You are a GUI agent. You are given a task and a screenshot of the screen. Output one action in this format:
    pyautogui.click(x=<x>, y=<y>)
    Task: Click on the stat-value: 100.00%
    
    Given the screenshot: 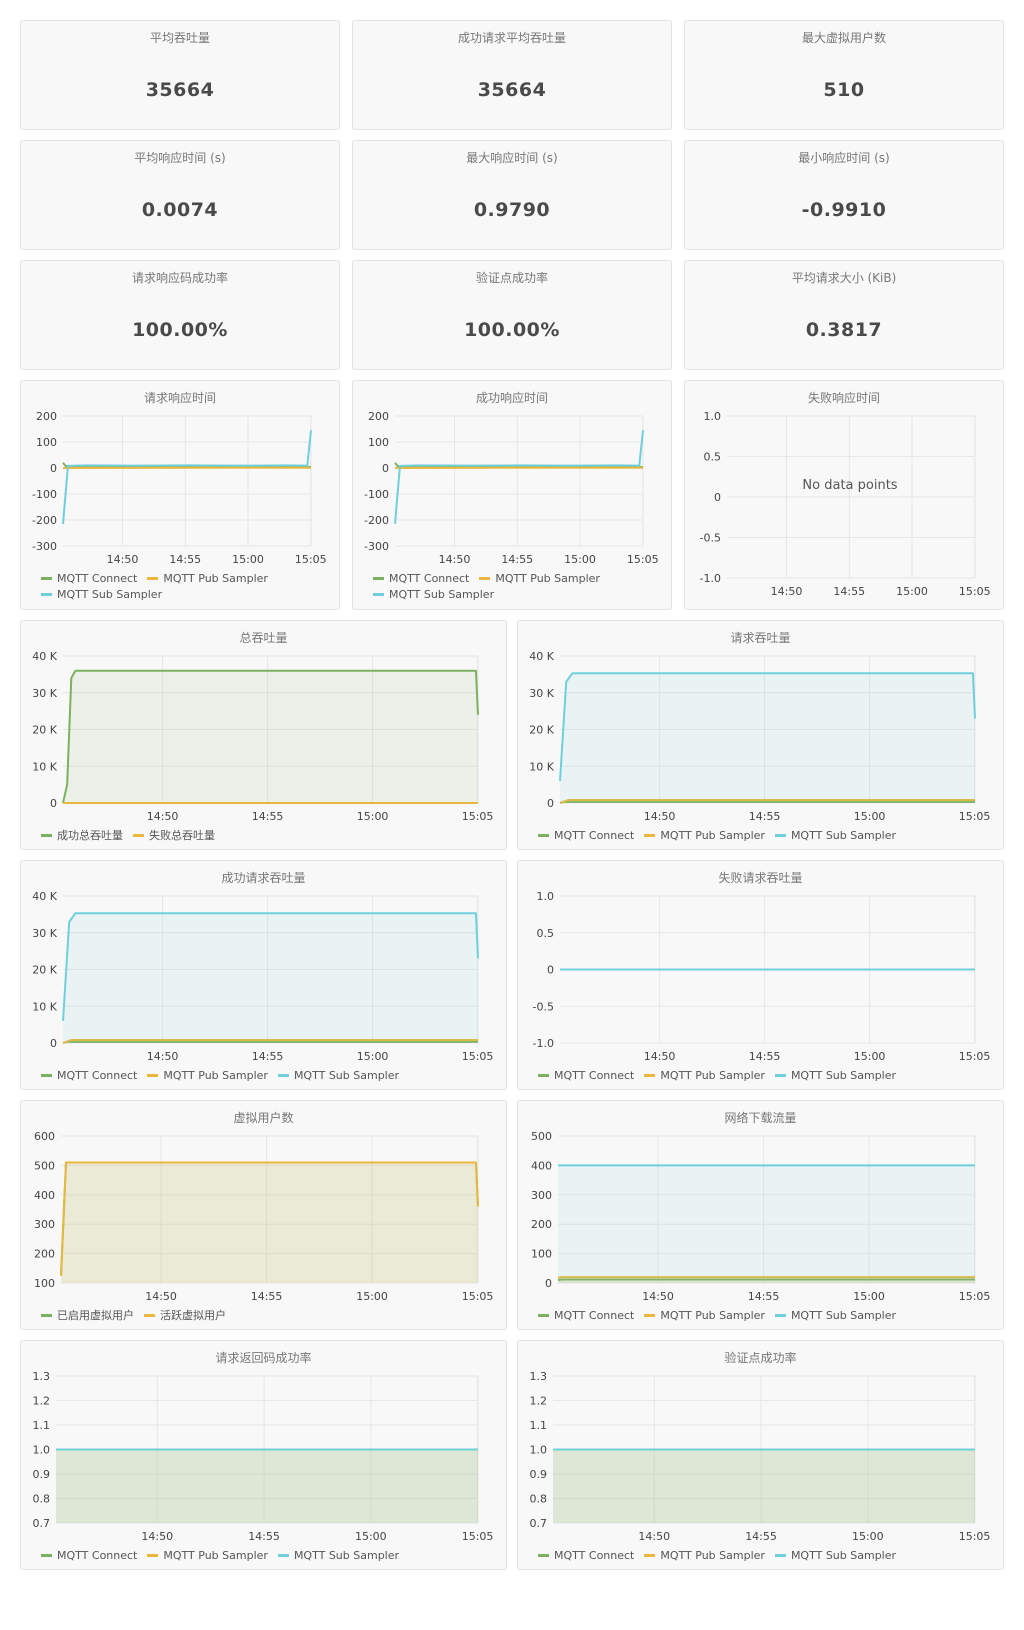 What is the action you would take?
    pyautogui.click(x=180, y=330)
    